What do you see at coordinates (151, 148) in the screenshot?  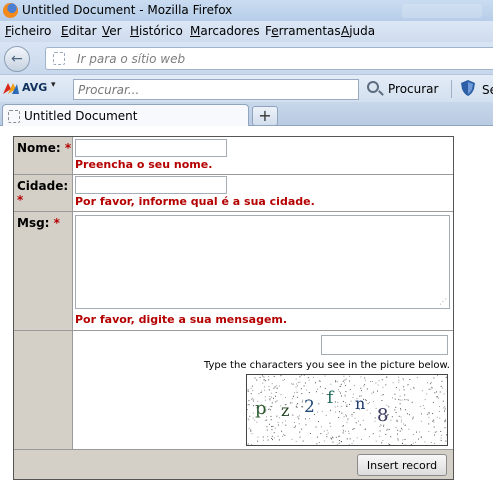 I see `nome-input` at bounding box center [151, 148].